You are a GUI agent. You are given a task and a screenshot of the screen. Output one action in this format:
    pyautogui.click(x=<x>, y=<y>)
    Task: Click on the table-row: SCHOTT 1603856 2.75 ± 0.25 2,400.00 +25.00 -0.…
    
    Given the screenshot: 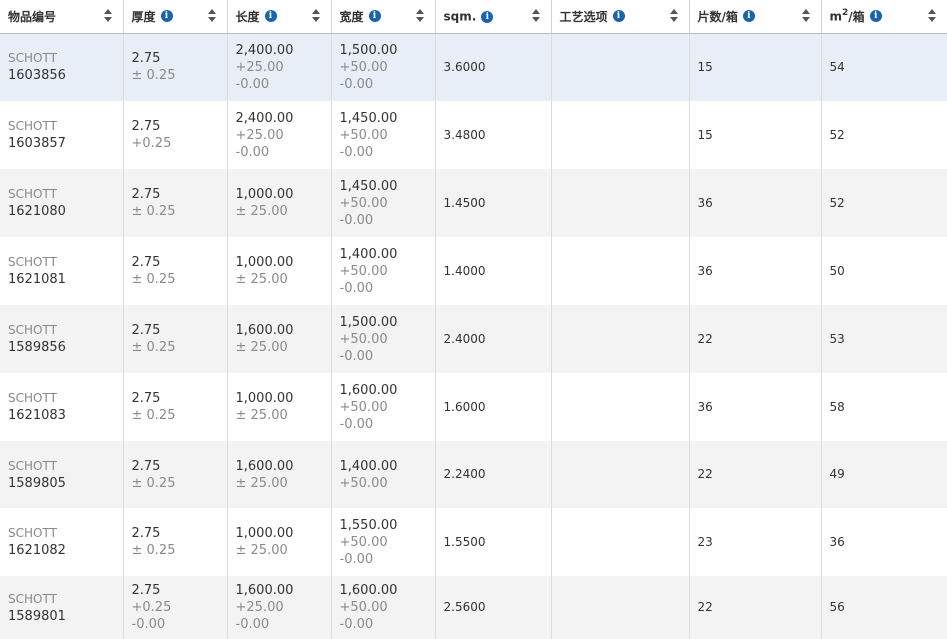 What is the action you would take?
    pyautogui.click(x=473, y=67)
    